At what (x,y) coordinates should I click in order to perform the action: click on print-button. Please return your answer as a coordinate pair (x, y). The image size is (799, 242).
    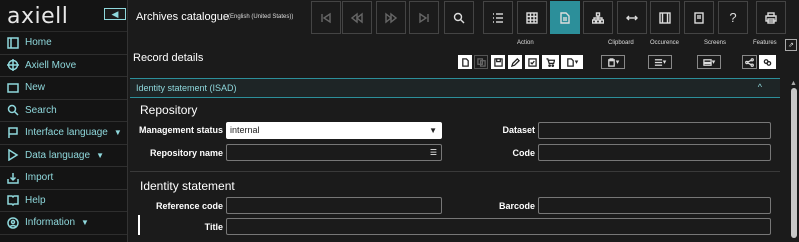
    Looking at the image, I should click on (771, 17).